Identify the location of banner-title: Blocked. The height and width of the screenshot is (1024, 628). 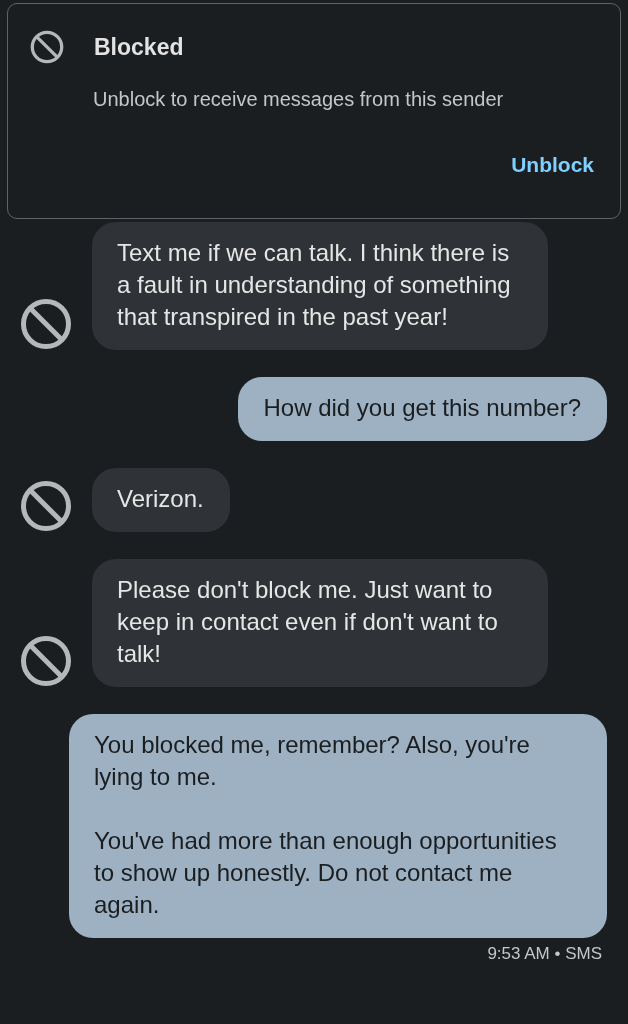
(139, 47).